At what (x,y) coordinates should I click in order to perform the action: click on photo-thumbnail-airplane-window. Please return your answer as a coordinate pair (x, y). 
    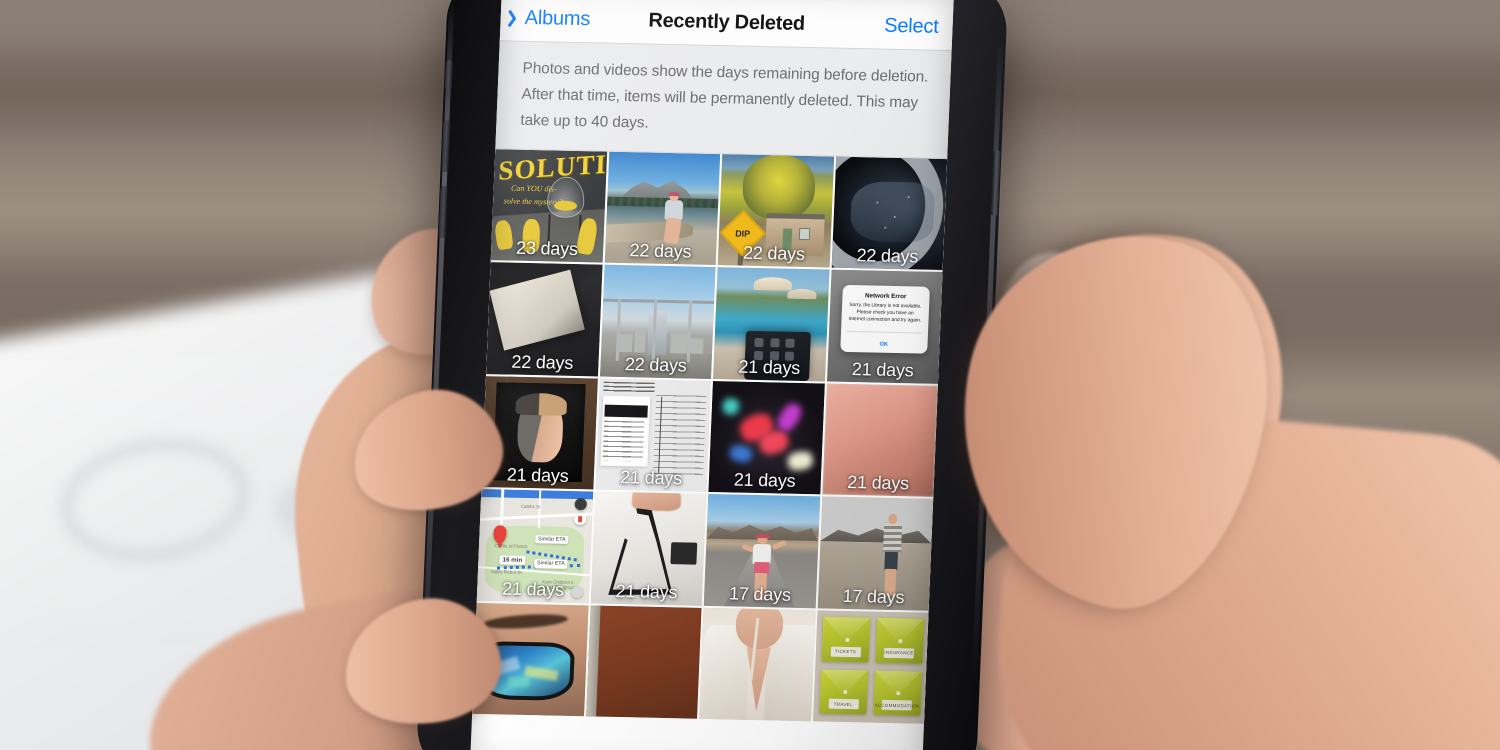
    Looking at the image, I should click on (889, 213).